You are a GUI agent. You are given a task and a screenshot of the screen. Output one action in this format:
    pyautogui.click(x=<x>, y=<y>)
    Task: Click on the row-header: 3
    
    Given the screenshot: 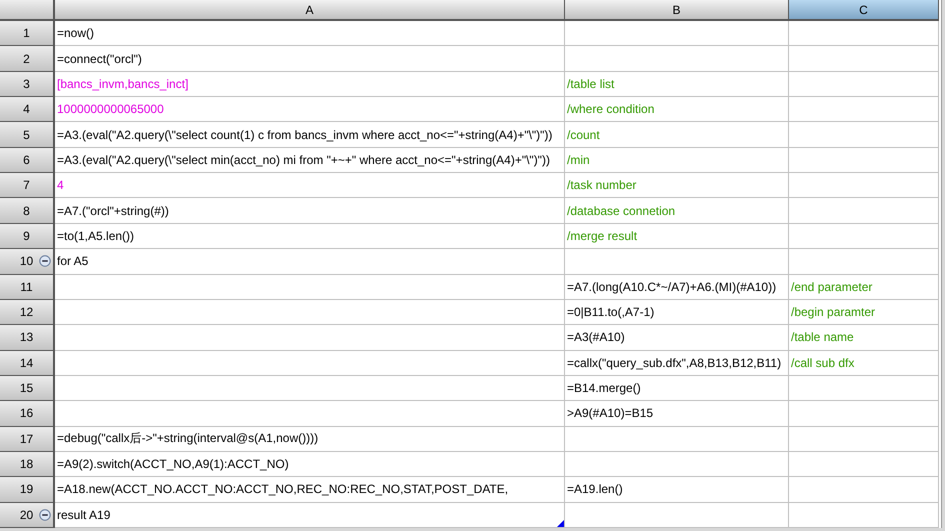 What is the action you would take?
    pyautogui.click(x=27, y=85)
    